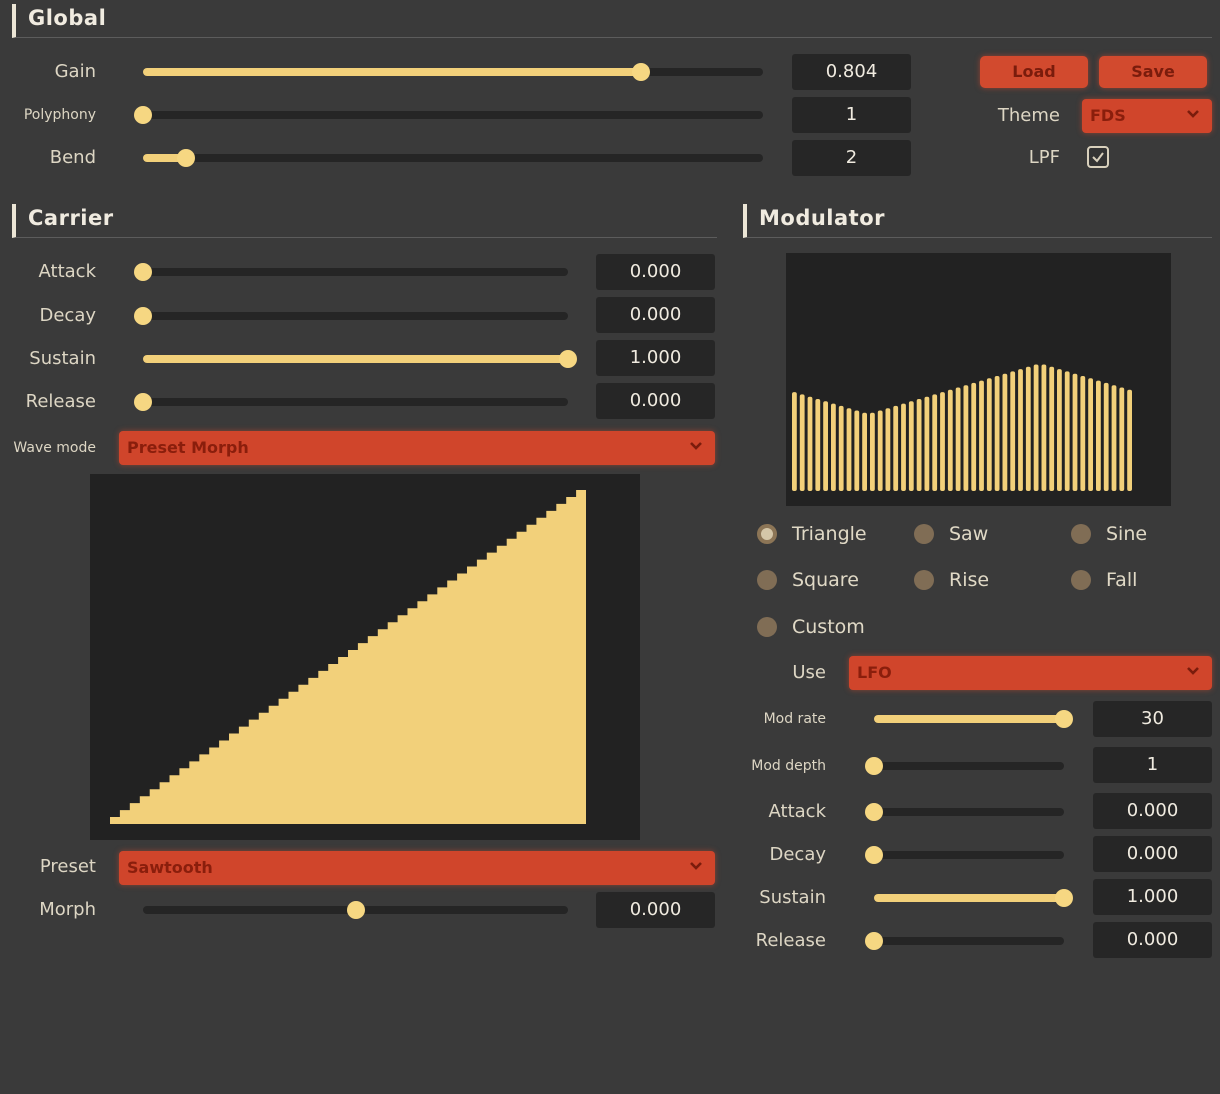 This screenshot has width=1220, height=1094. What do you see at coordinates (767, 627) in the screenshot?
I see `radio-custom` at bounding box center [767, 627].